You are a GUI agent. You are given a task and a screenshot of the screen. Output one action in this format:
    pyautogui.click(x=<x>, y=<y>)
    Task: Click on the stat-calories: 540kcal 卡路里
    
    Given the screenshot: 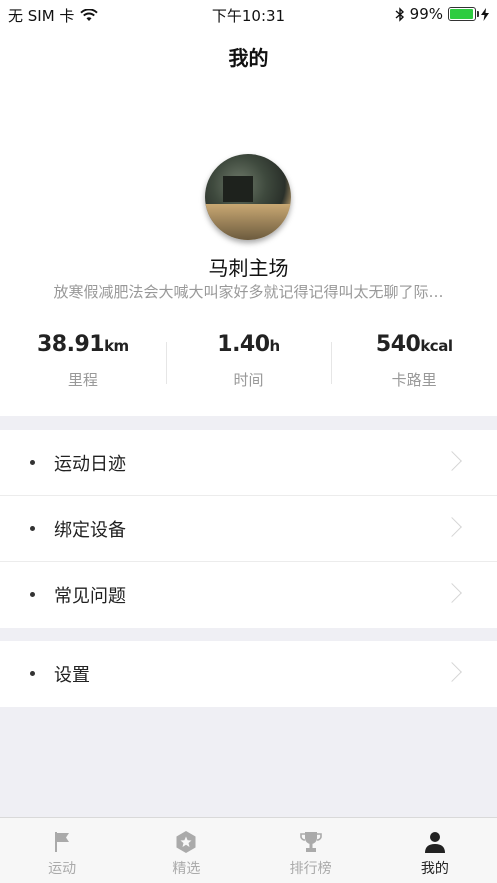 What is the action you would take?
    pyautogui.click(x=414, y=364)
    